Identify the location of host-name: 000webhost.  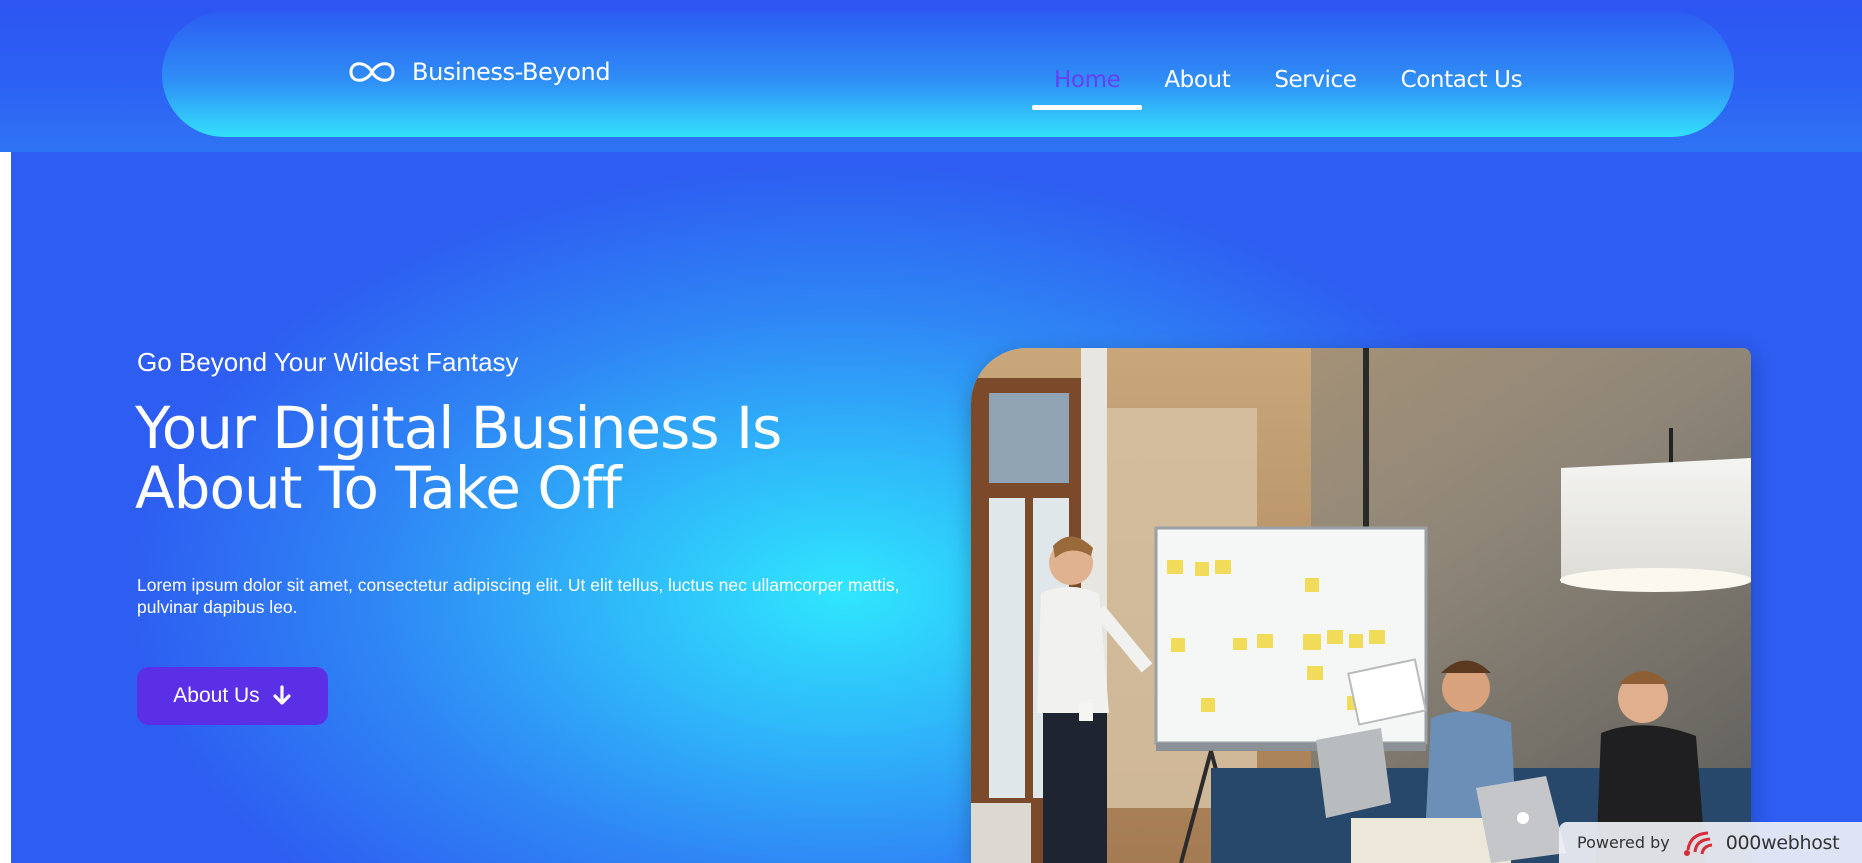
(1782, 842).